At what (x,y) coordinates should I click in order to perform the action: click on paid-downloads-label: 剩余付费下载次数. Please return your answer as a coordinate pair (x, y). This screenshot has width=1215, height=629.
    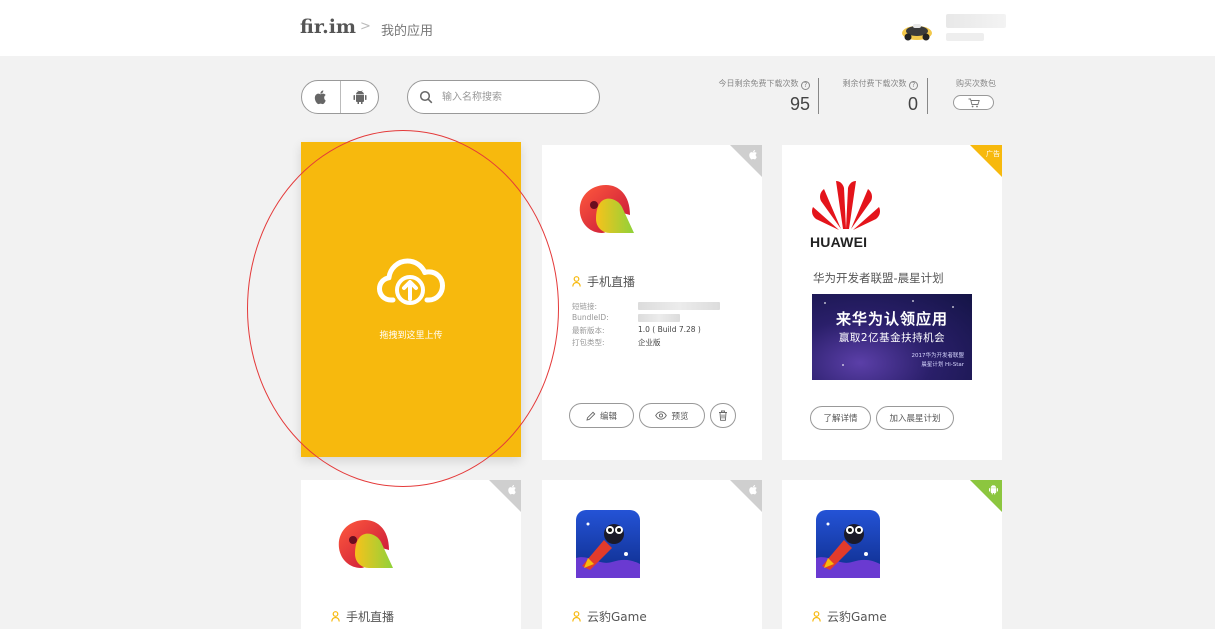
    Looking at the image, I should click on (874, 83).